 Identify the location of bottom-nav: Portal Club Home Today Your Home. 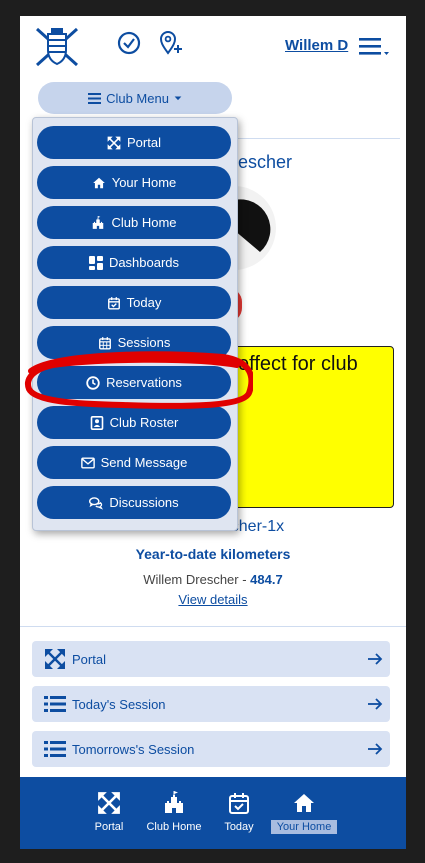
(213, 813).